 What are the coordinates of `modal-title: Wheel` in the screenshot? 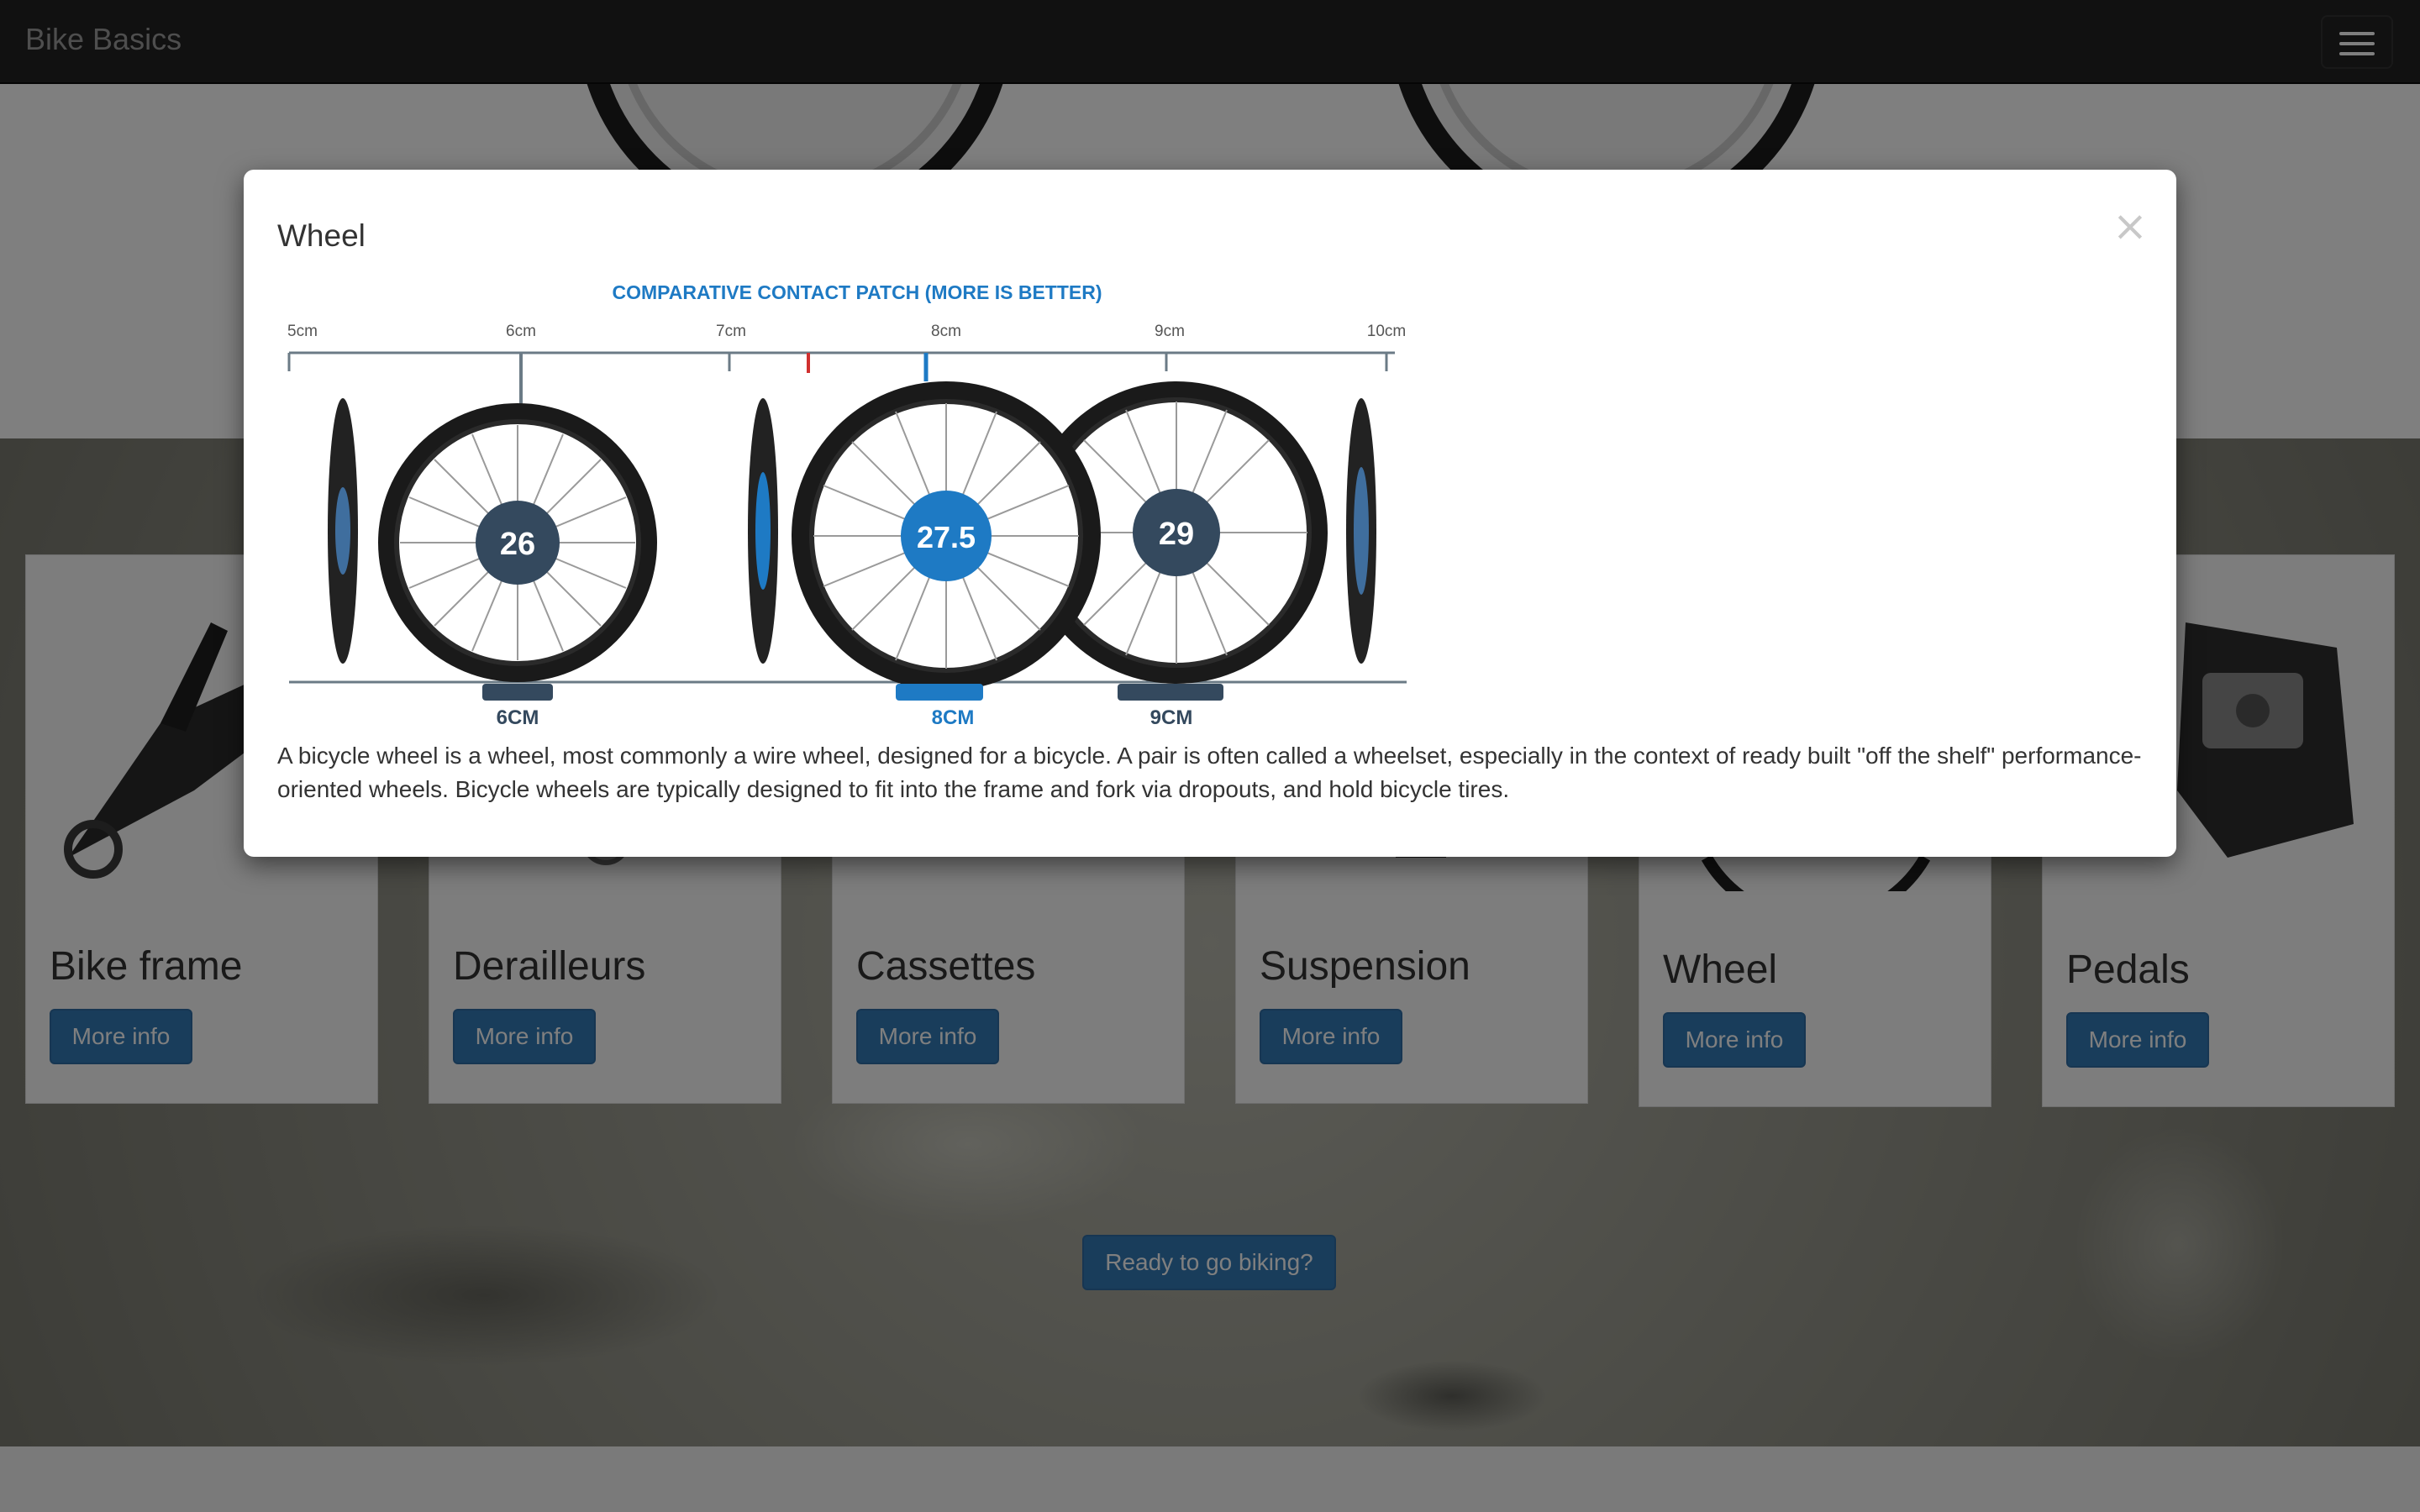 It's located at (321, 235).